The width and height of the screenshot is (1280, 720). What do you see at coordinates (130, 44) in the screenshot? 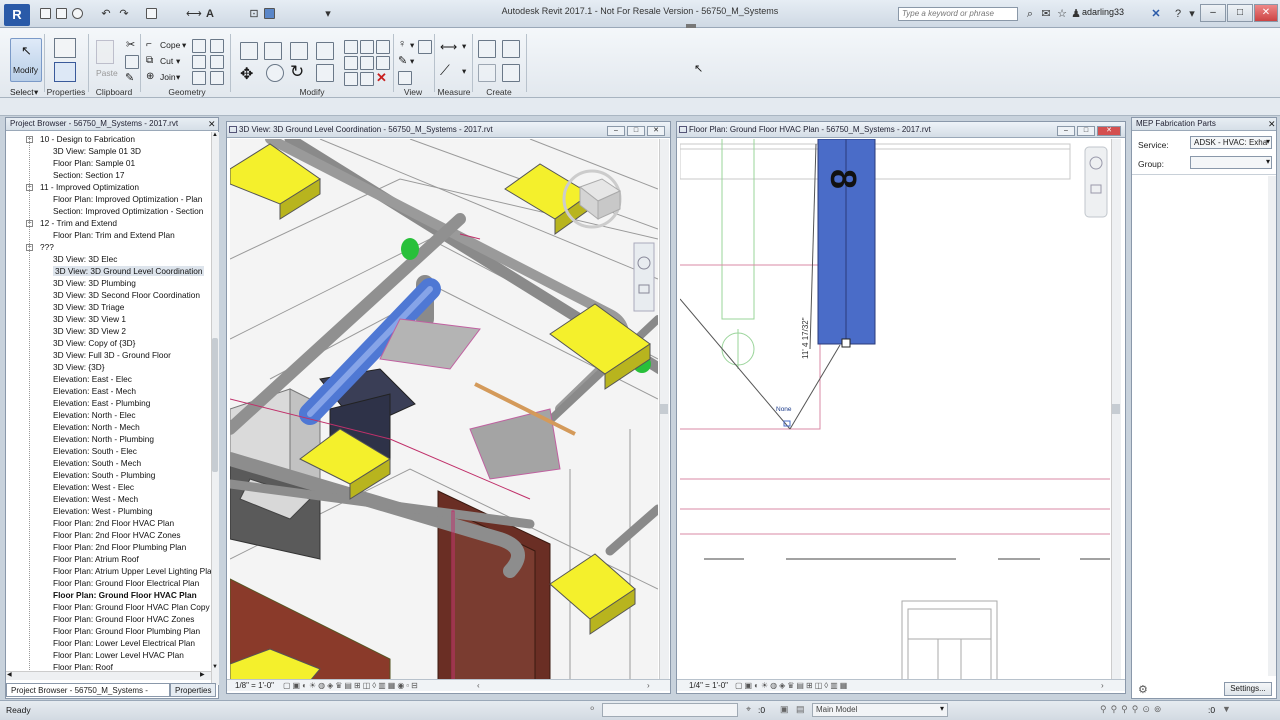
I see `cut-scissors-icon: ✂` at bounding box center [130, 44].